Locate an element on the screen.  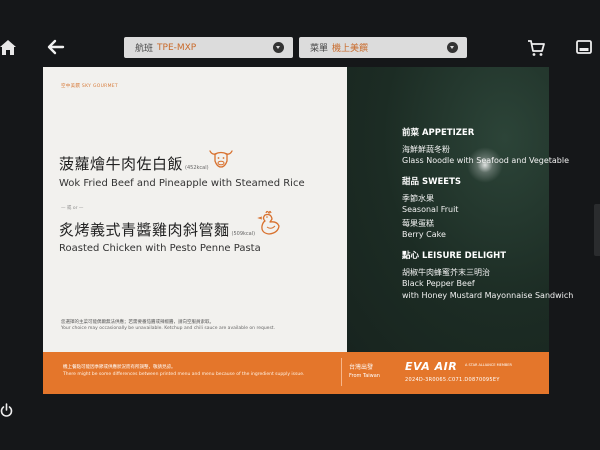
screen-button is located at coordinates (584, 48).